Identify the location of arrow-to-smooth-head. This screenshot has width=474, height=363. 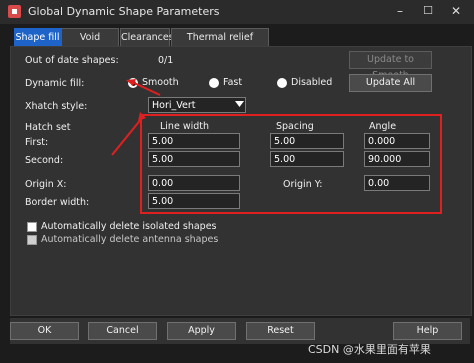
(131, 82).